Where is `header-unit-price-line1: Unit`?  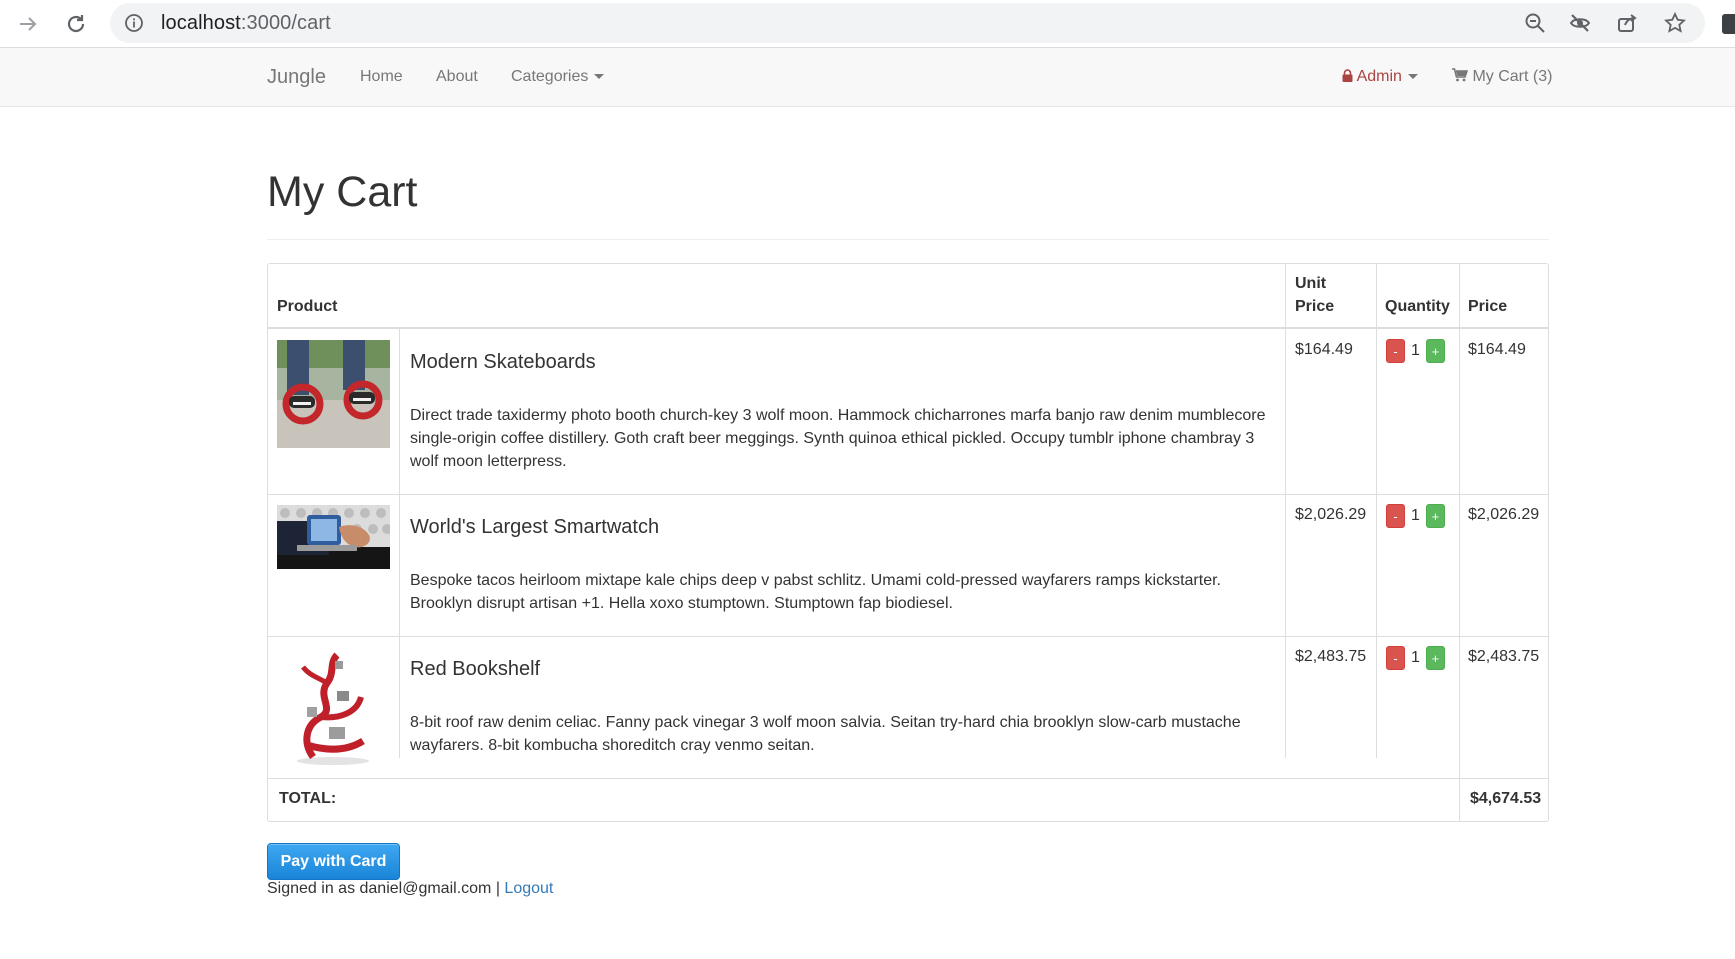
header-unit-price-line1: Unit is located at coordinates (1311, 283).